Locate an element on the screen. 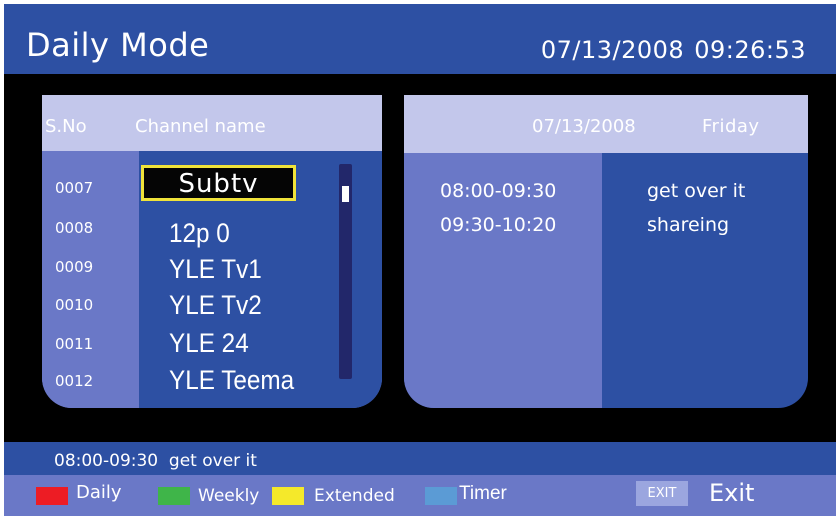  program-info-text: 08:00-09:30 get over it is located at coordinates (155, 461).